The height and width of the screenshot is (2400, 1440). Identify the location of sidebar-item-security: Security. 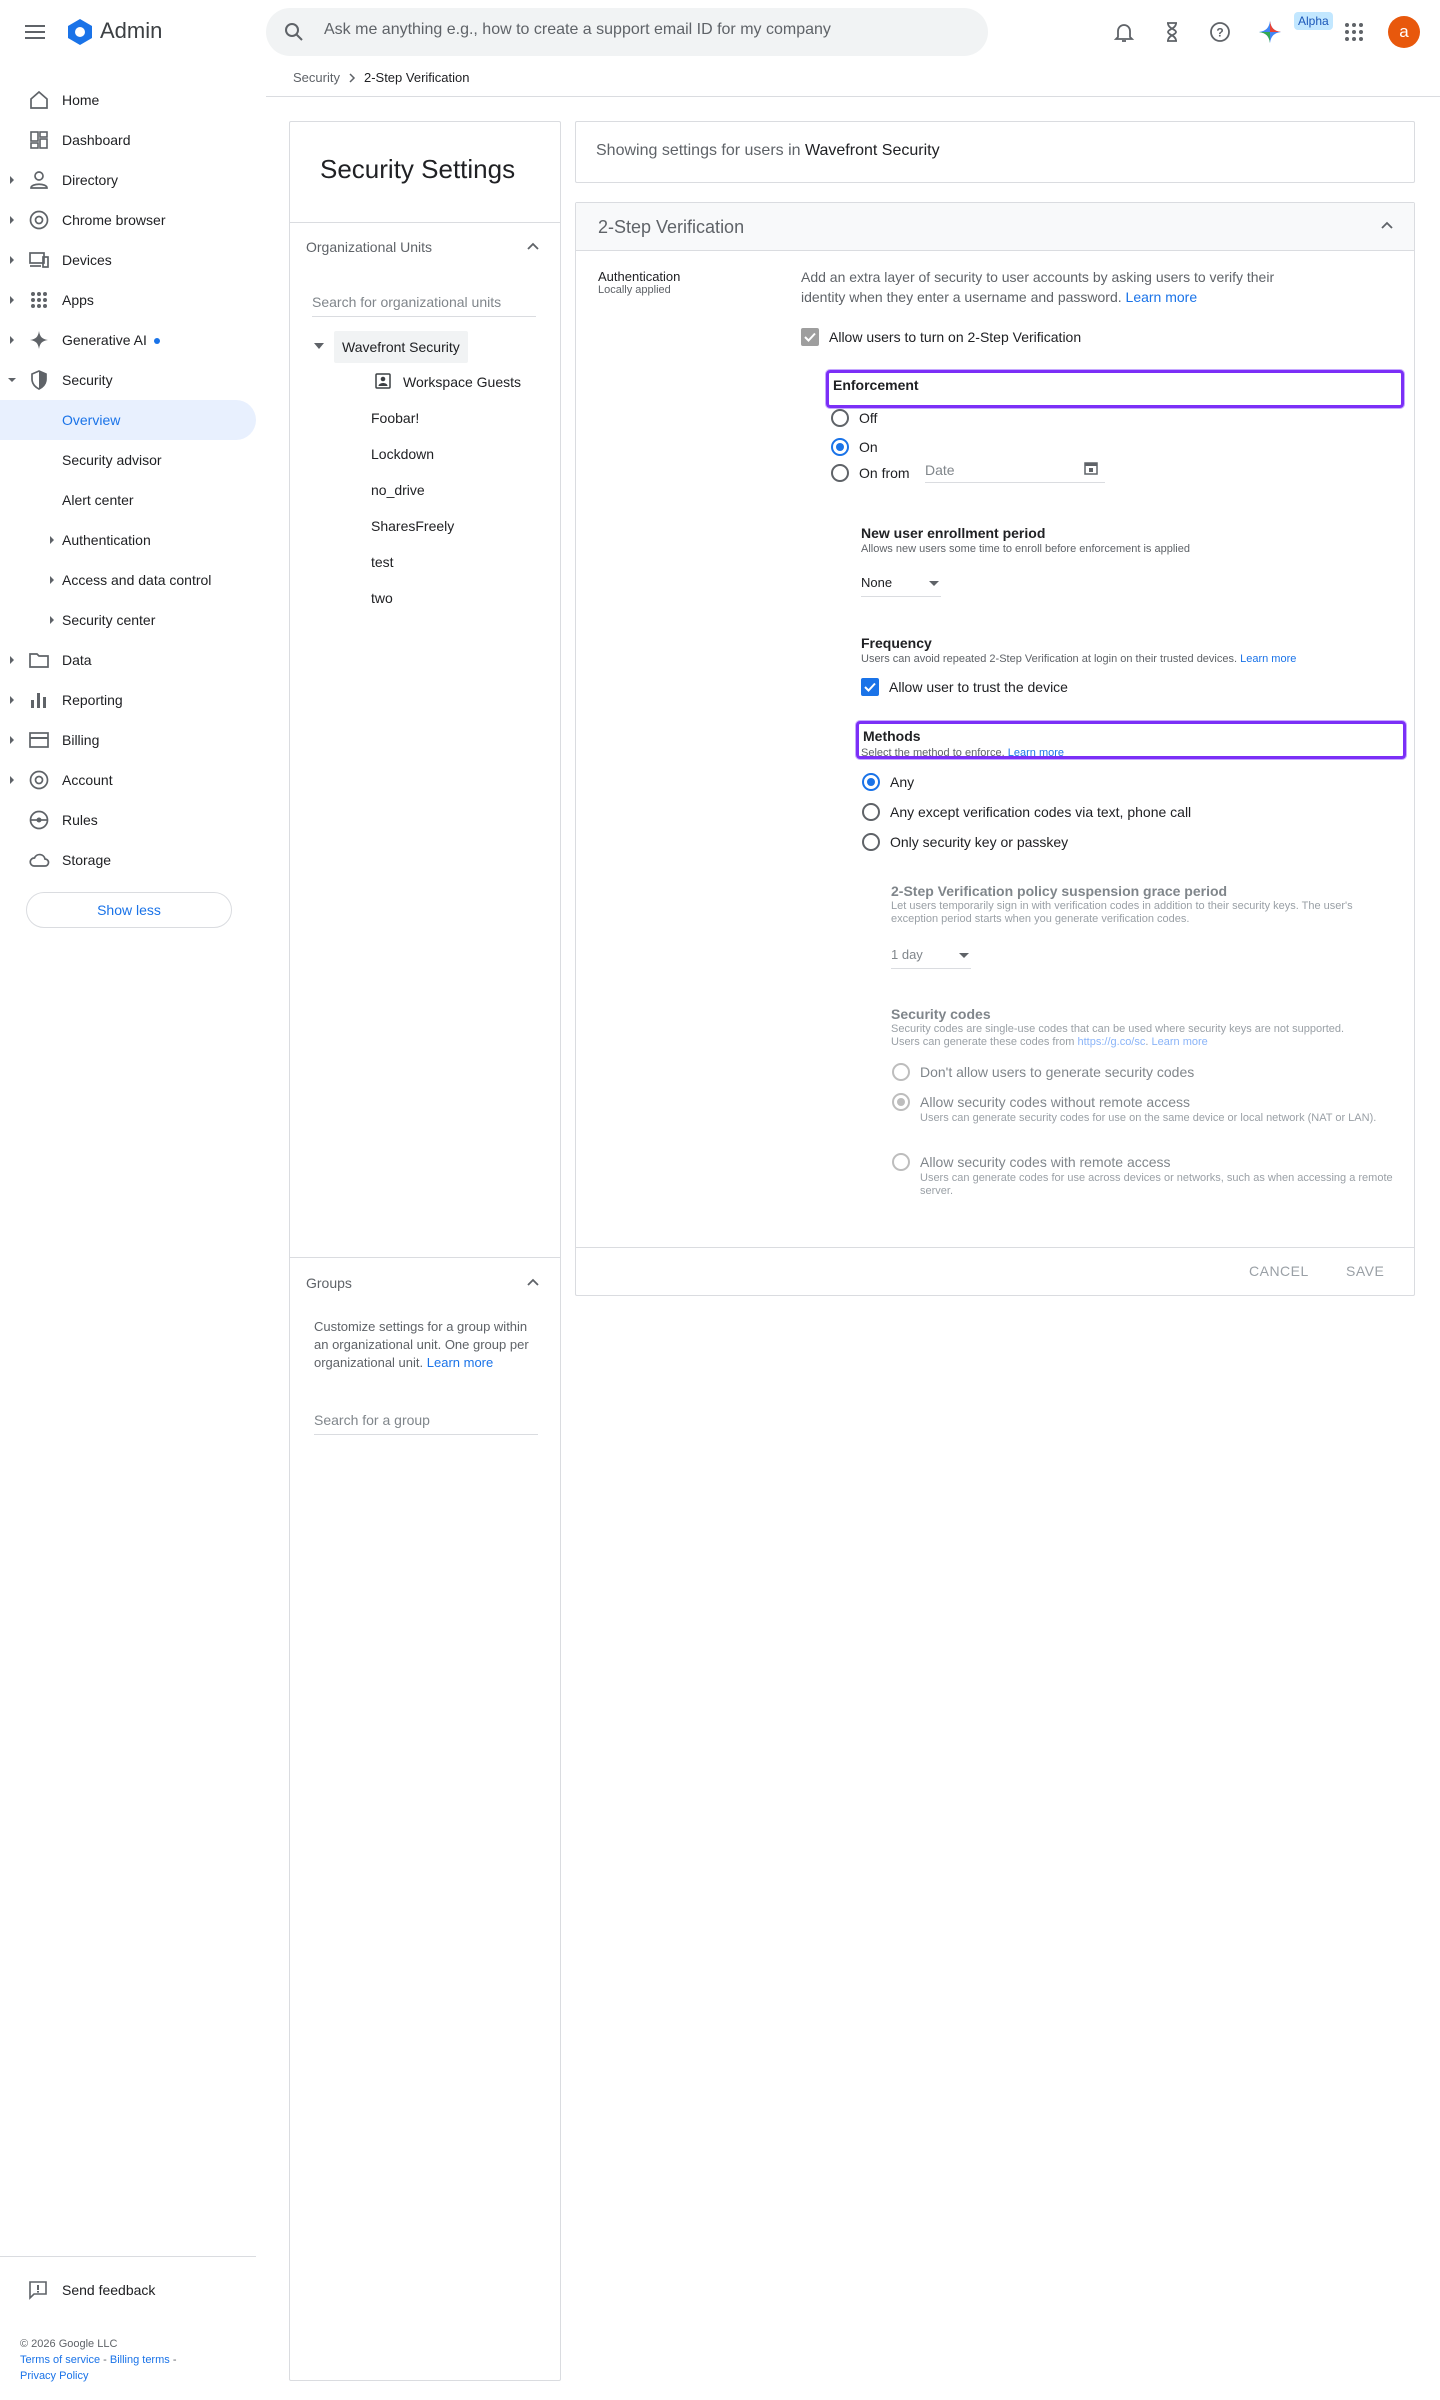
(128, 380).